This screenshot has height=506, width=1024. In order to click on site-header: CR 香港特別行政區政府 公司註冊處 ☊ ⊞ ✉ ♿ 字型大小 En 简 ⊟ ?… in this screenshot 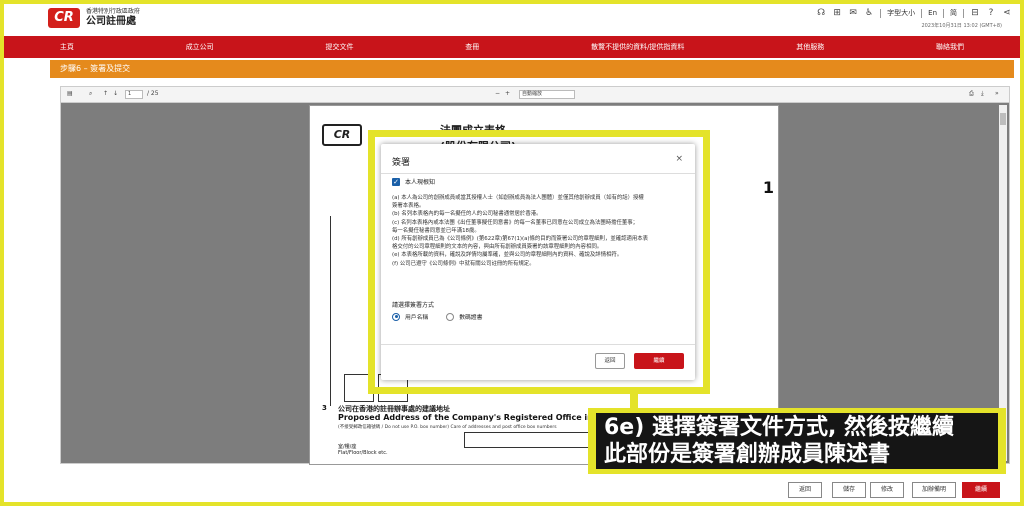, I will do `click(512, 20)`.